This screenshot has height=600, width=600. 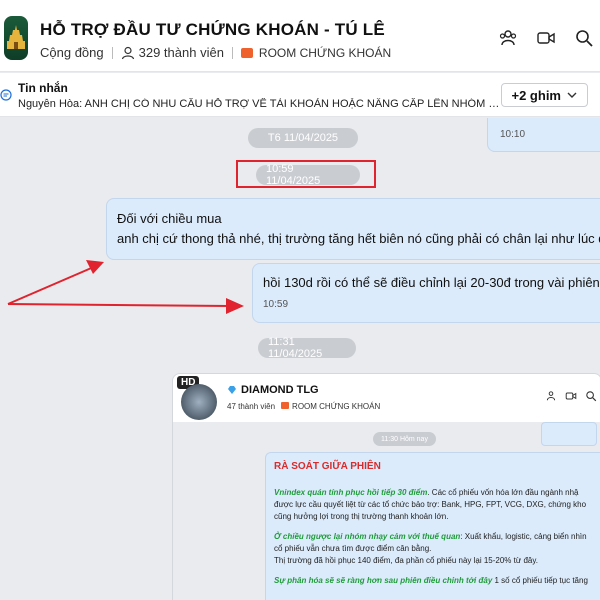 I want to click on group-avatar, so click(x=16, y=38).